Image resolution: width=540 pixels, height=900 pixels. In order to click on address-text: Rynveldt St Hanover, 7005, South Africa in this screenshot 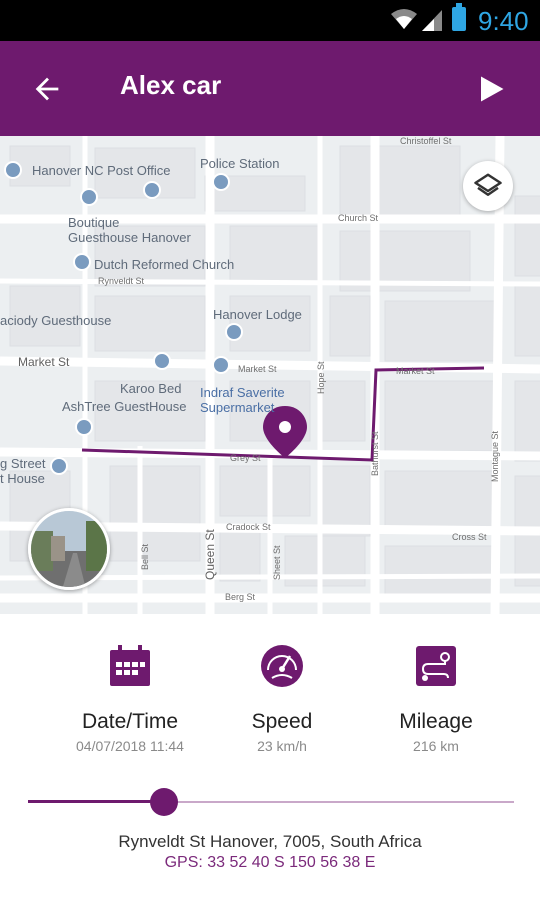, I will do `click(270, 841)`.